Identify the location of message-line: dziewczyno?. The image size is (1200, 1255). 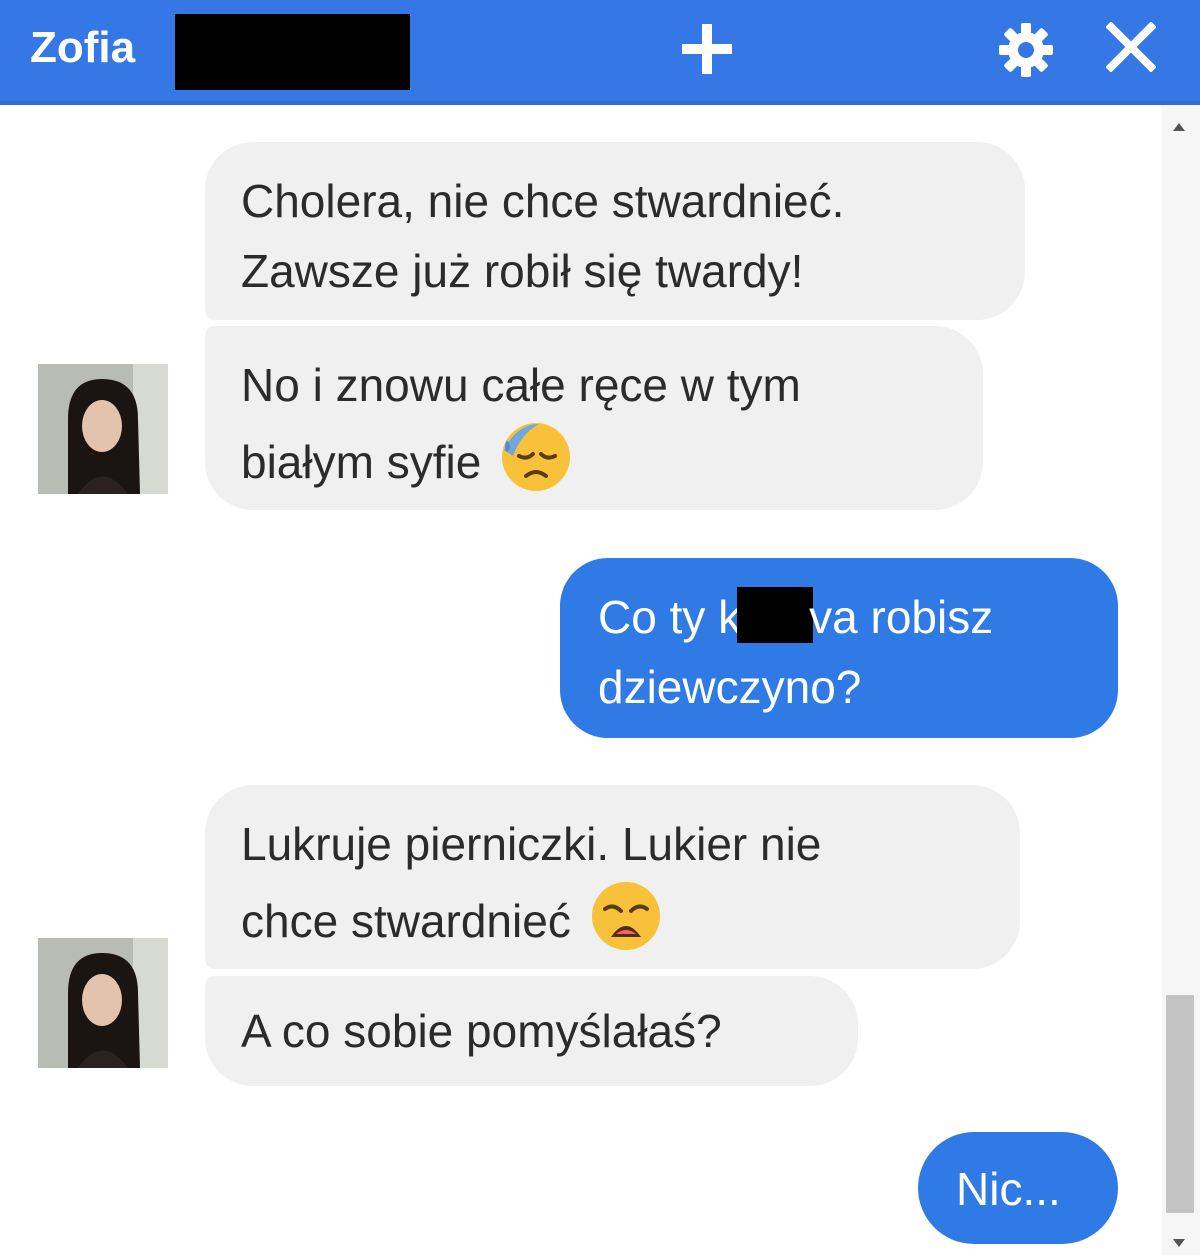
(730, 687).